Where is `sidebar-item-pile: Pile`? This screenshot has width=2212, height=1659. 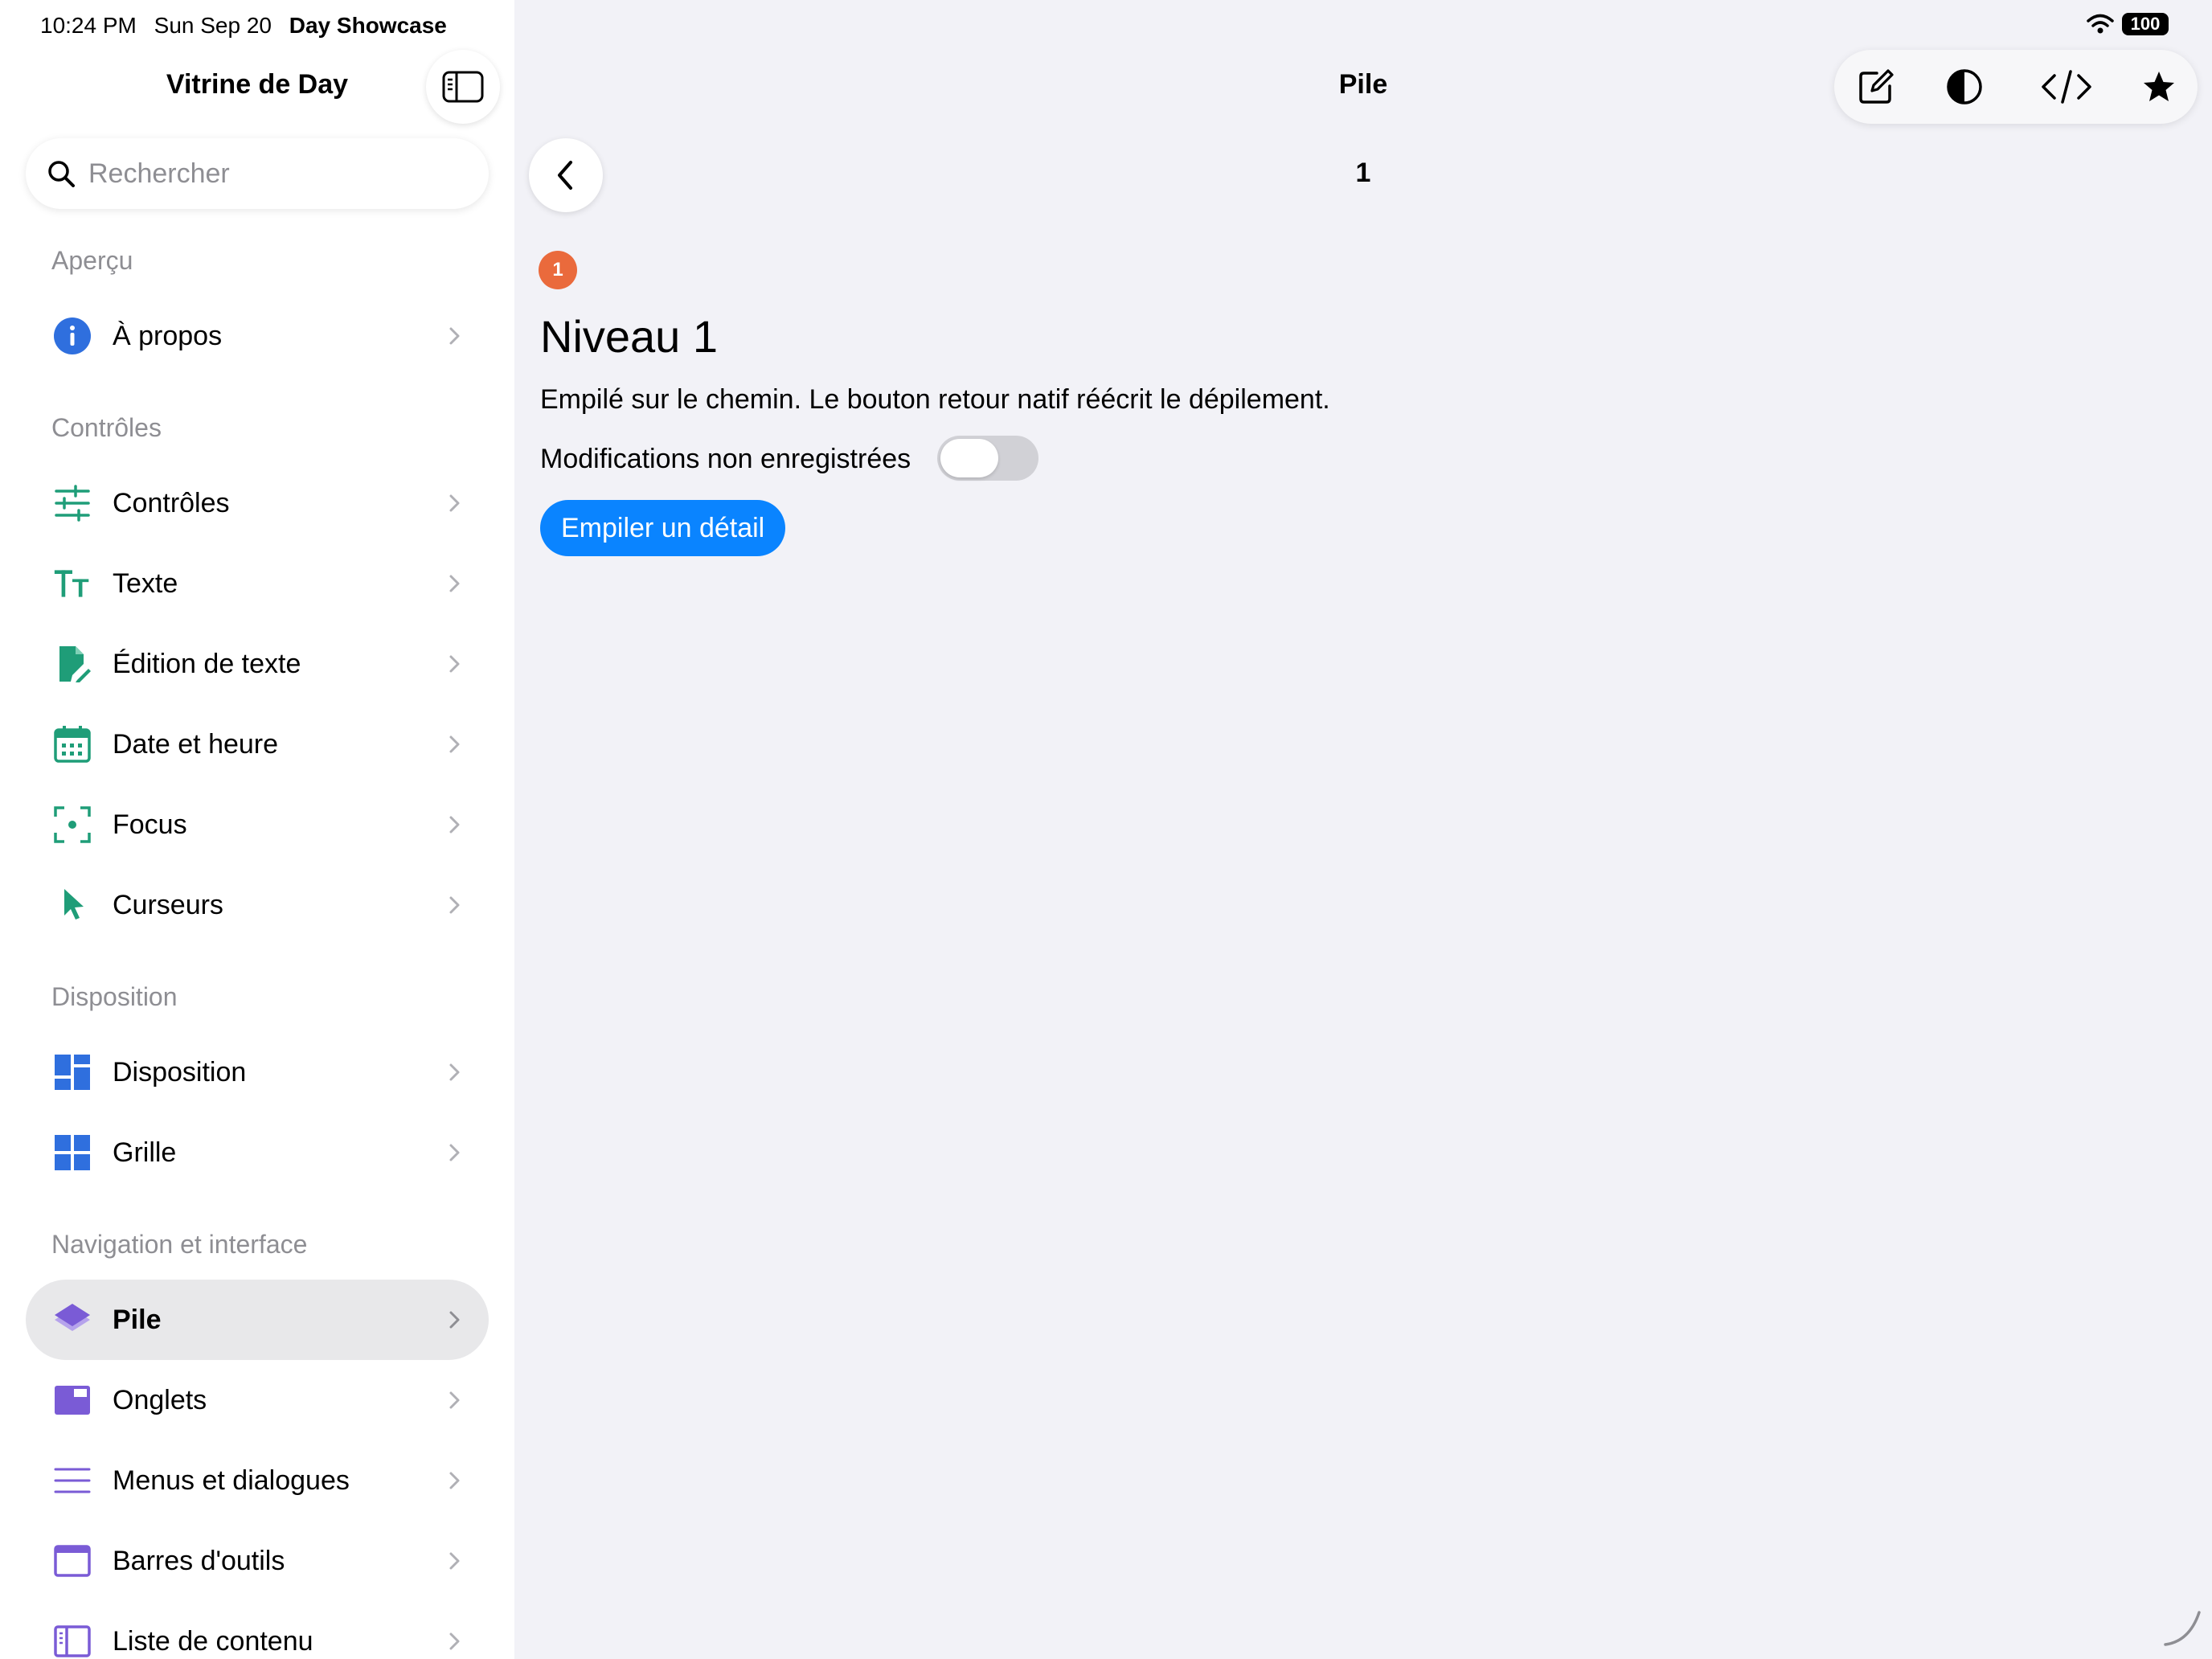 sidebar-item-pile: Pile is located at coordinates (257, 1320).